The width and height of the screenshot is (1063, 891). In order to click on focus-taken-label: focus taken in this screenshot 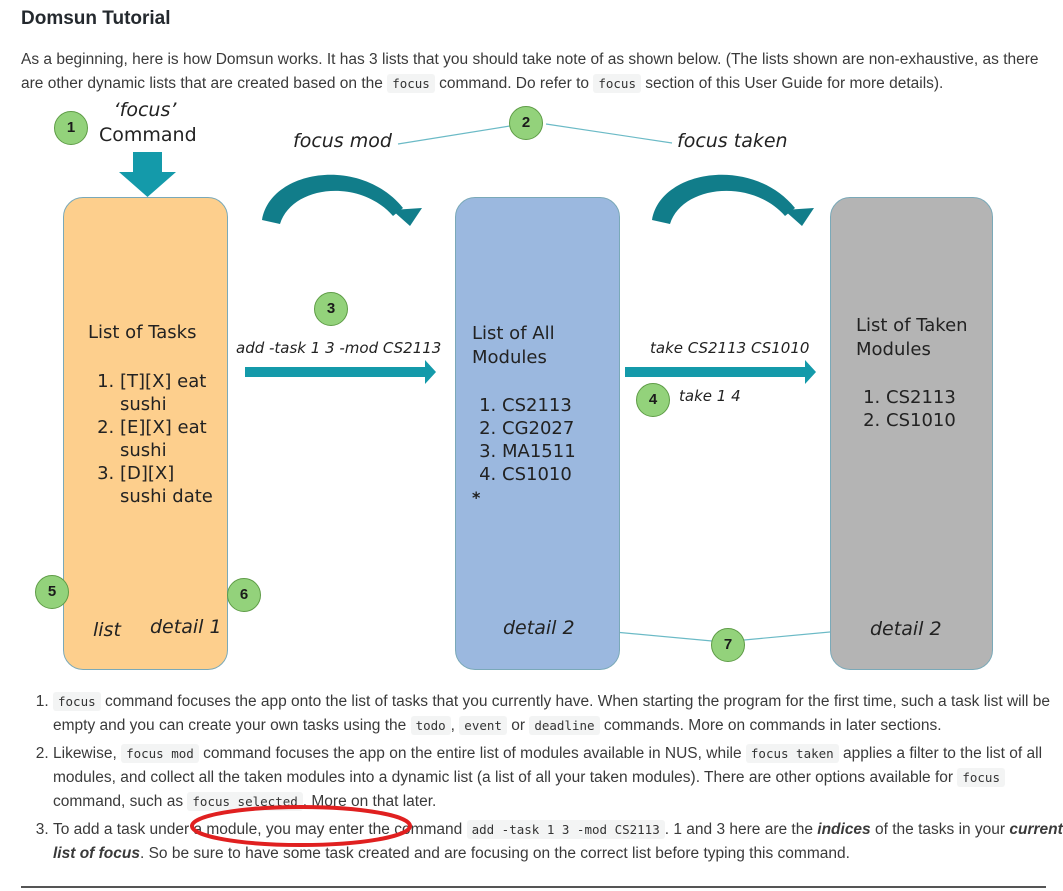, I will do `click(732, 141)`.